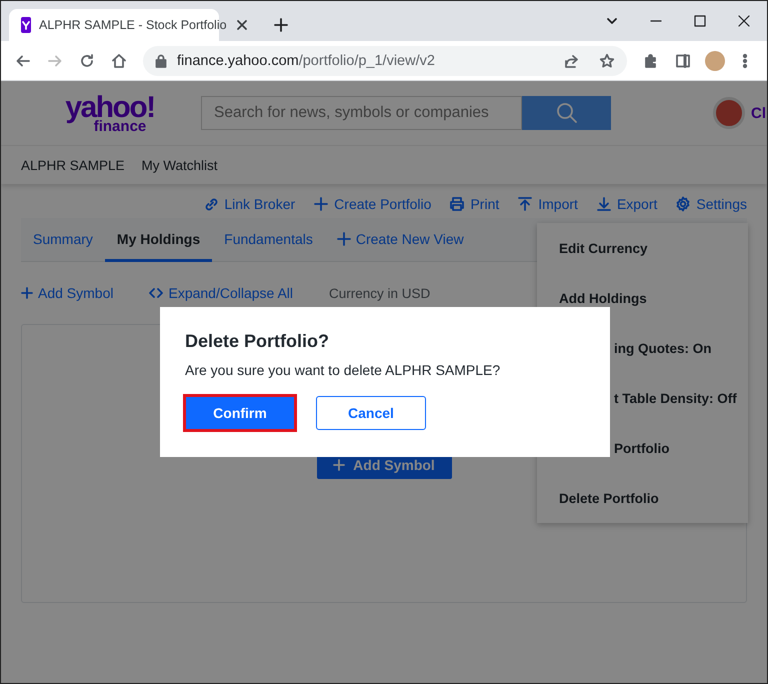  Describe the element at coordinates (119, 60) in the screenshot. I see `home-icon` at that location.